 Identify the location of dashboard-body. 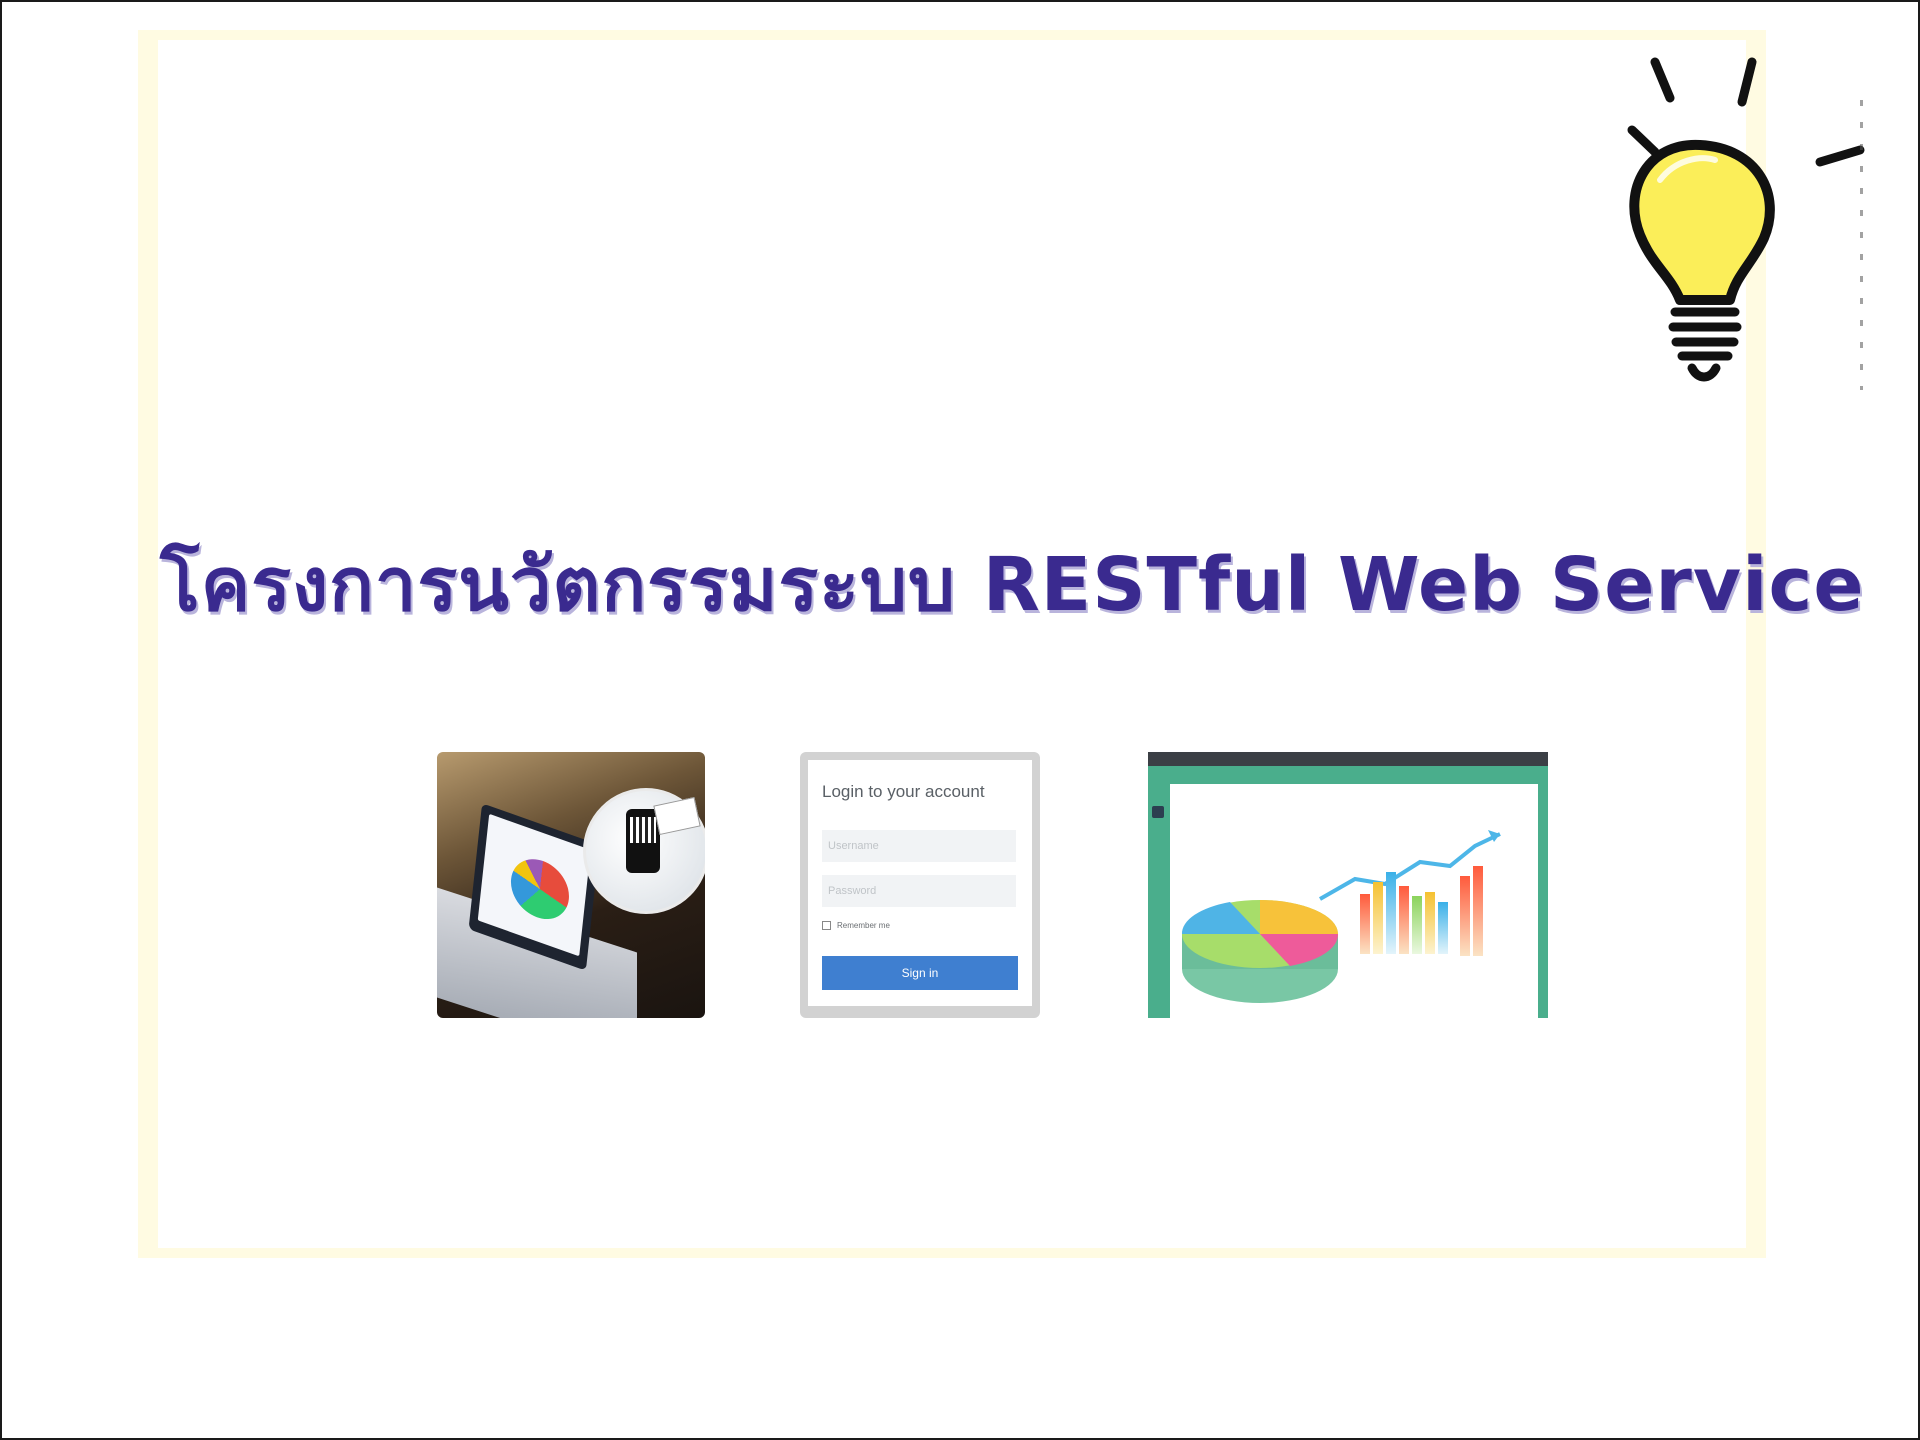
(1354, 901).